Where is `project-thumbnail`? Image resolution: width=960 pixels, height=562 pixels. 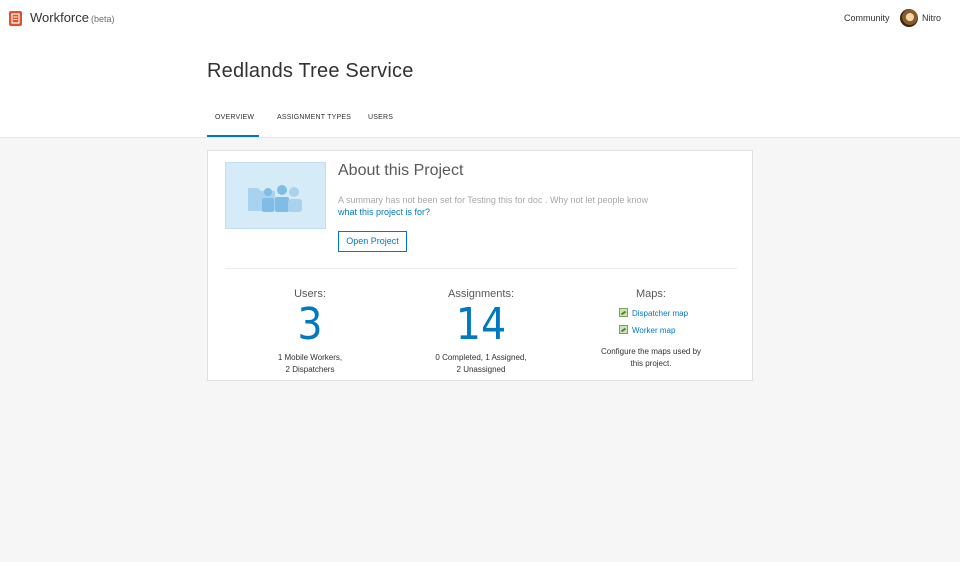 project-thumbnail is located at coordinates (275, 195).